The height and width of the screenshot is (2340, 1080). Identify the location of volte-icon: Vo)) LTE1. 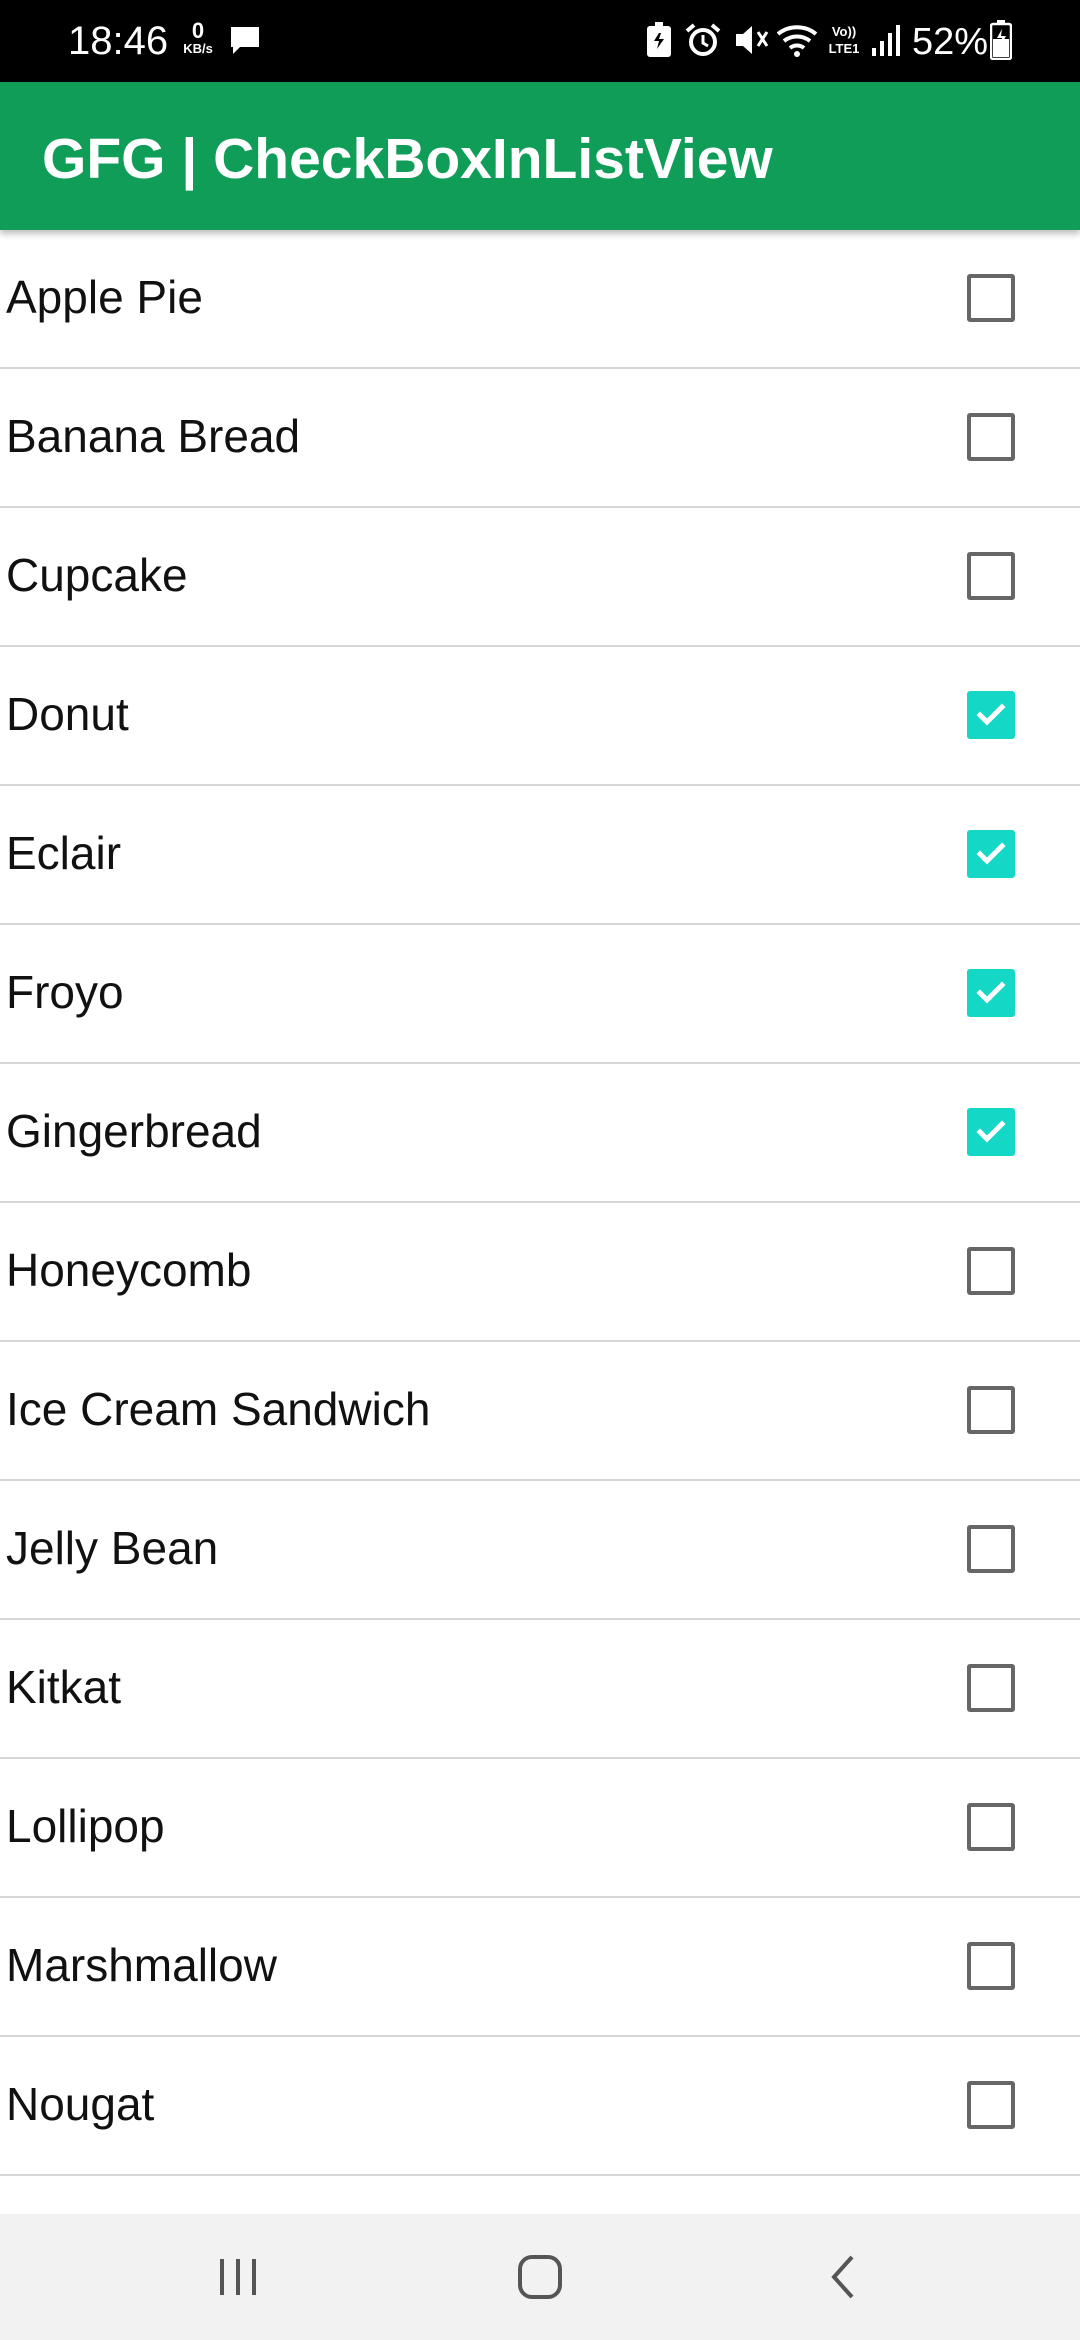
(844, 40).